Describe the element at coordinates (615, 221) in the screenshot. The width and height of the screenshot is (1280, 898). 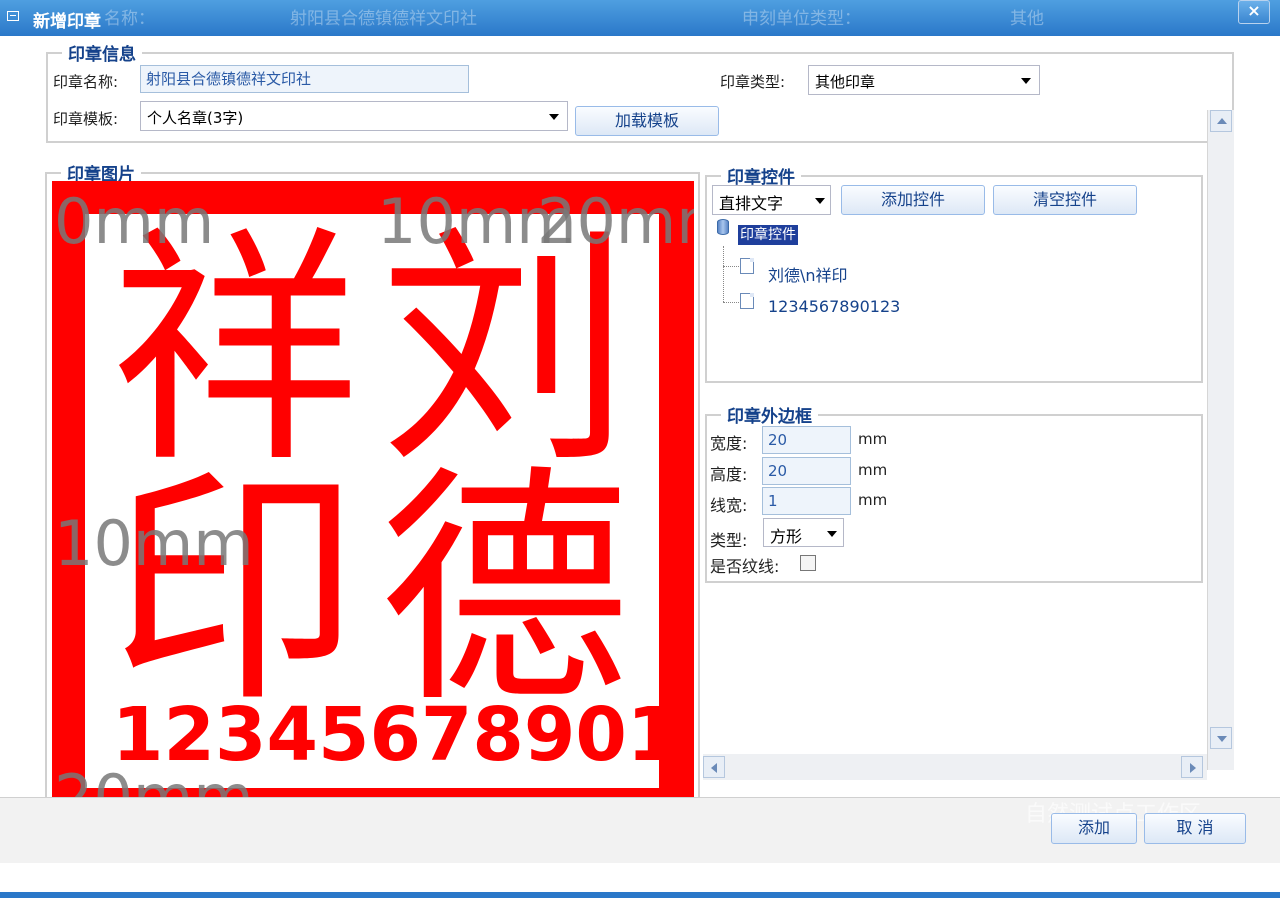
I see `ruler-top-20mm: 20mm` at that location.